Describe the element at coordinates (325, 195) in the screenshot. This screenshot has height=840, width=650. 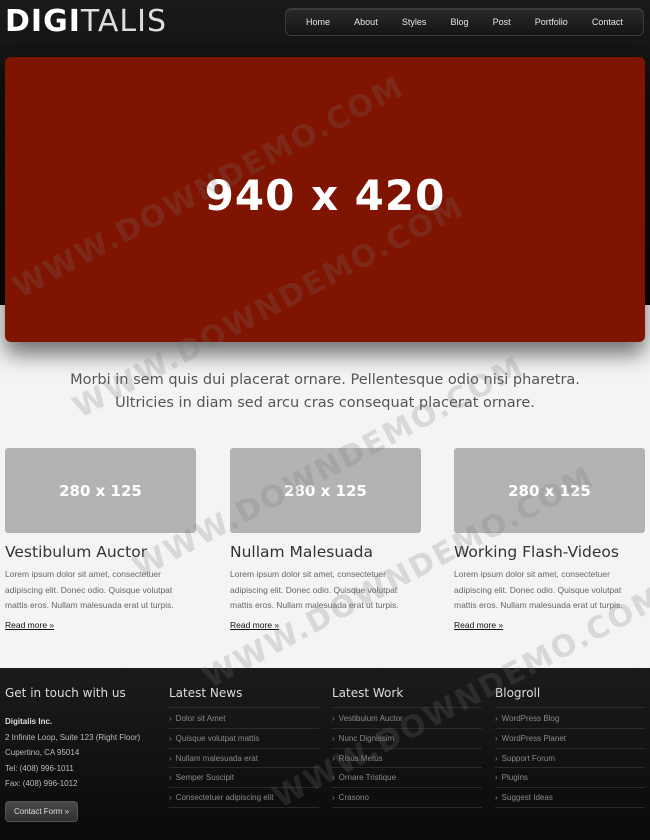
I see `slider-placeholder-text: 940 x 420` at that location.